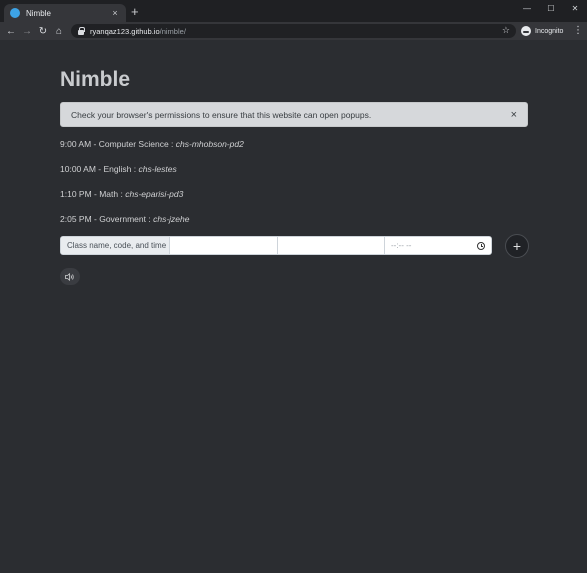  What do you see at coordinates (109, 194) in the screenshot?
I see `class-name: Math` at bounding box center [109, 194].